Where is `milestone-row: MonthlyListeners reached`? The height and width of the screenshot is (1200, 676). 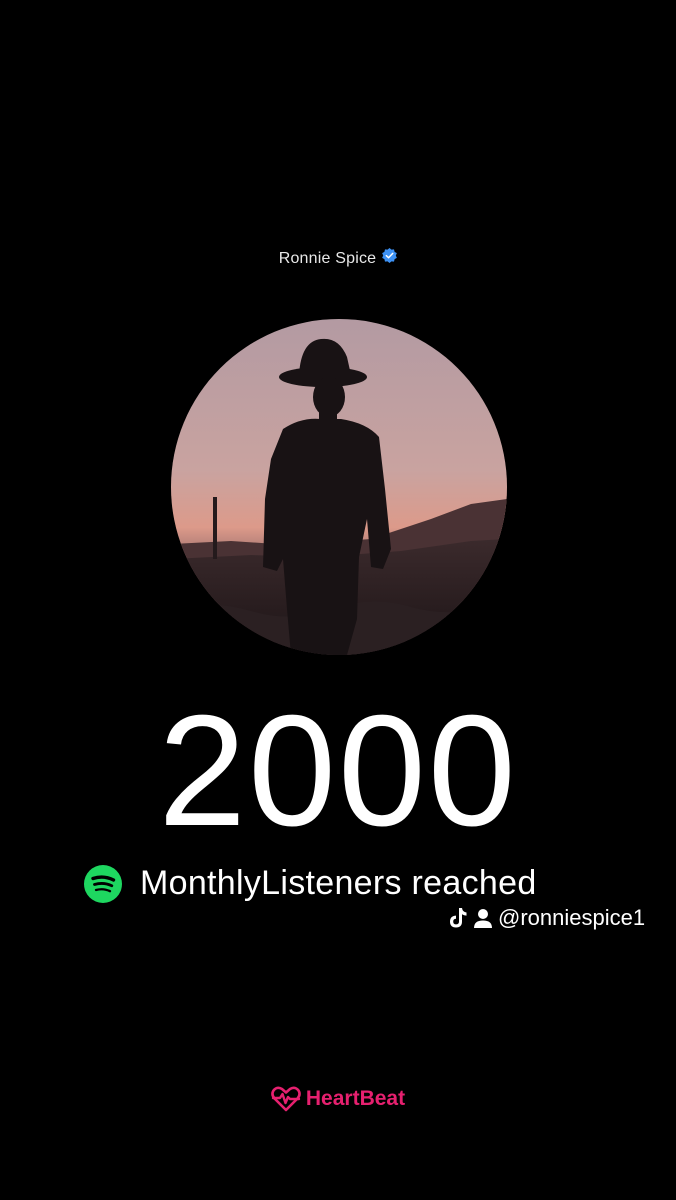
milestone-row: MonthlyListeners reached is located at coordinates (310, 883).